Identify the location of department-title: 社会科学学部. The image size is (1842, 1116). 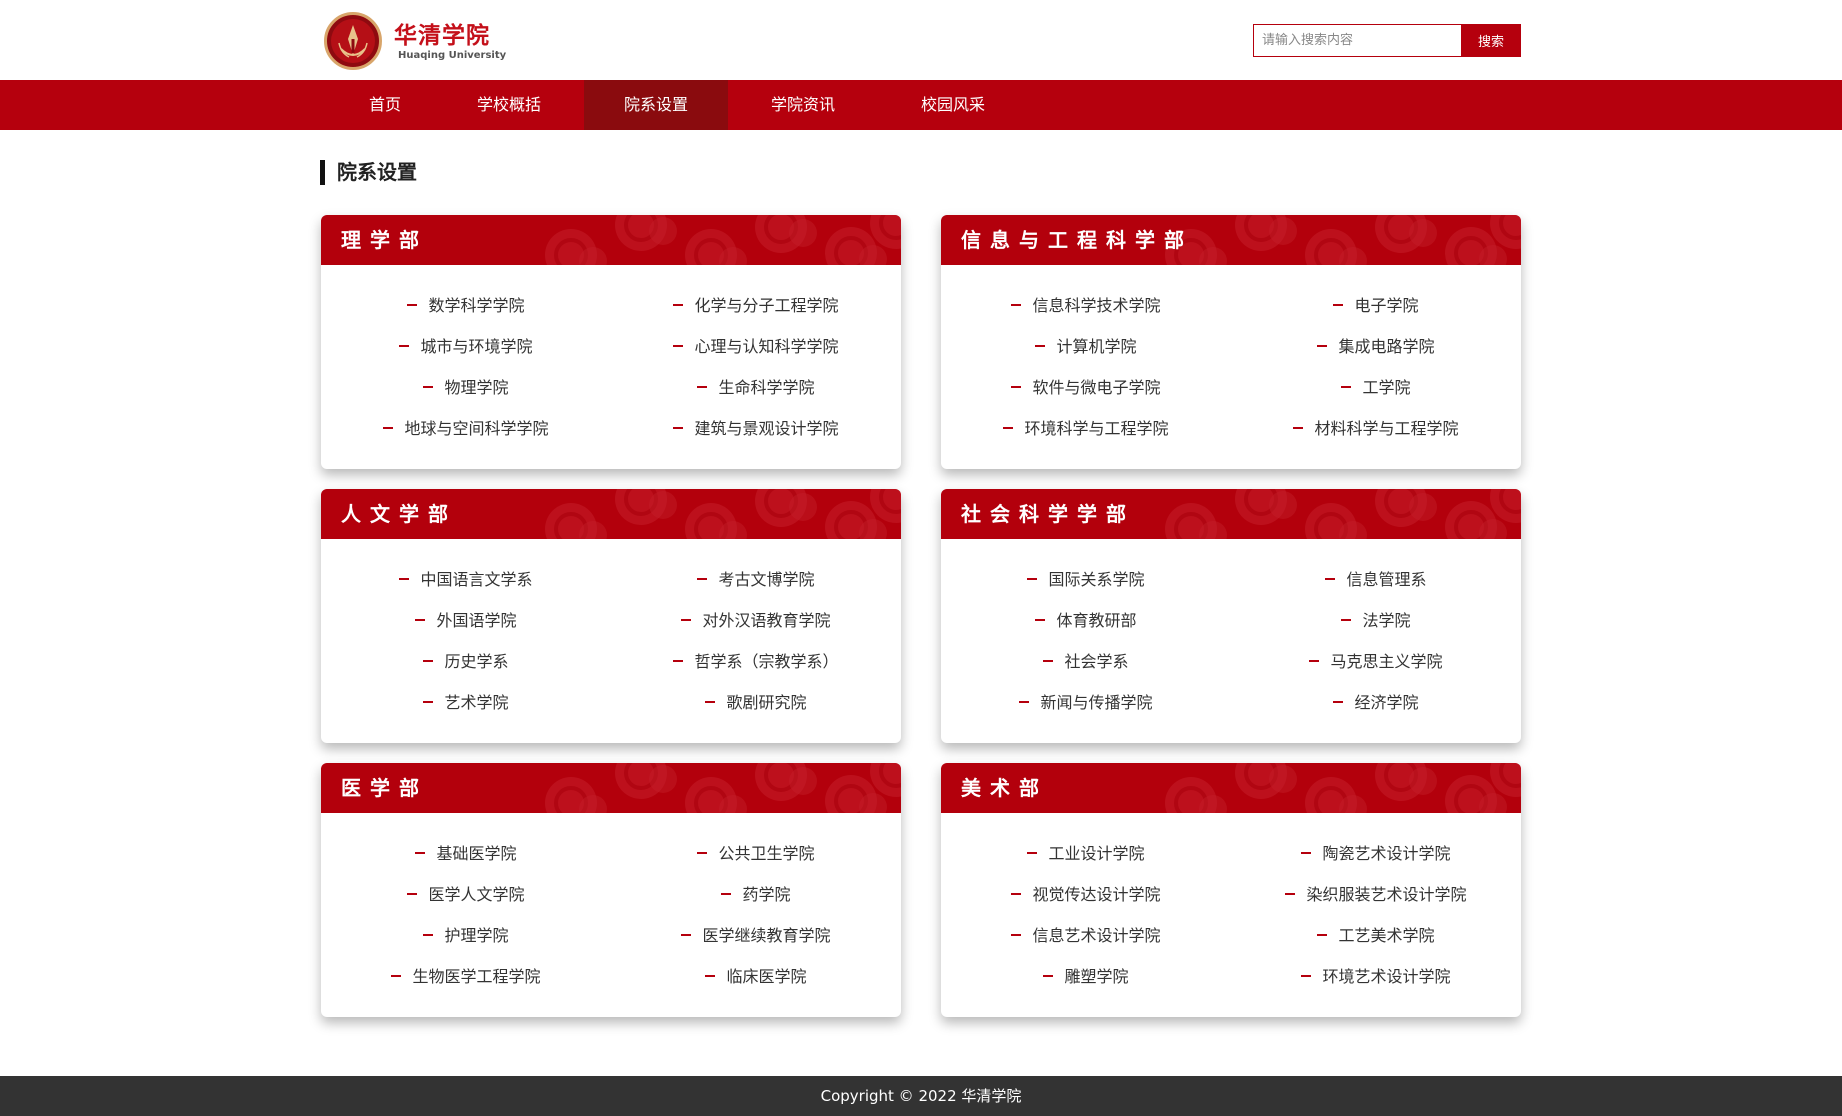
(1048, 514).